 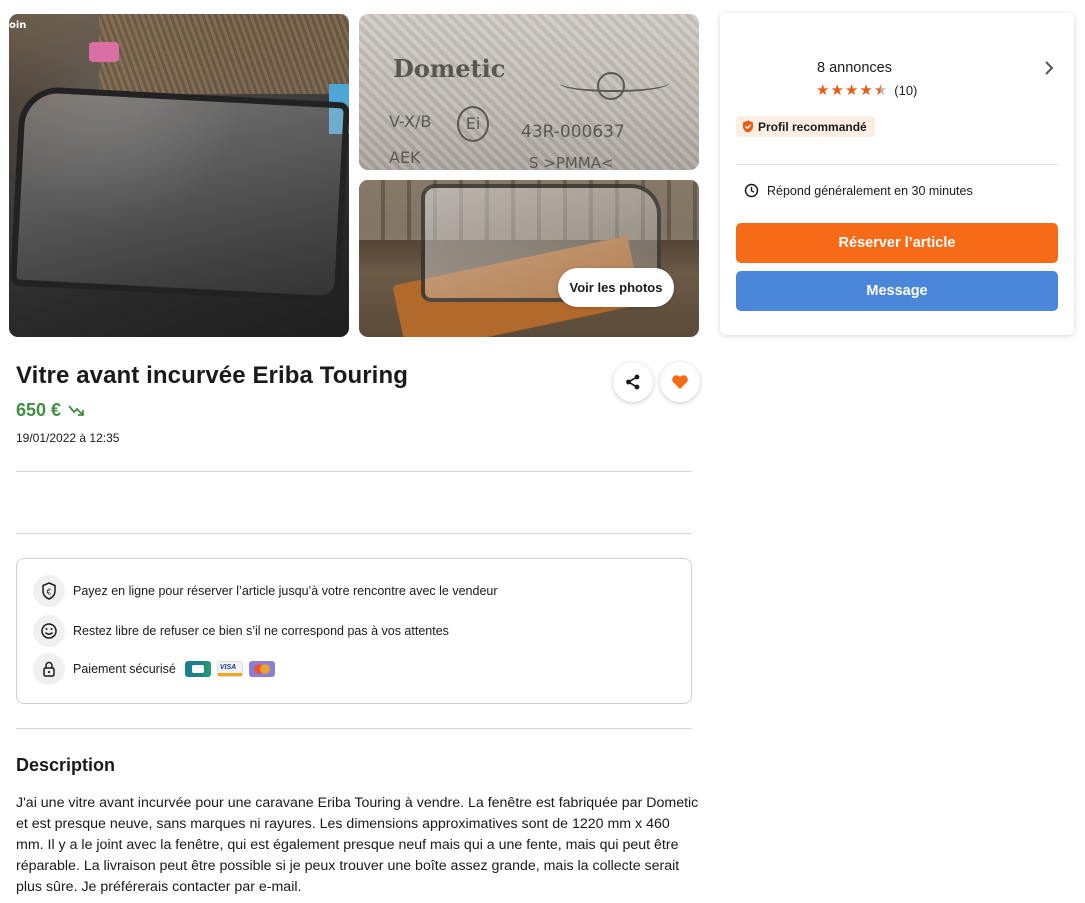 I want to click on shield-check-icon, so click(x=748, y=126).